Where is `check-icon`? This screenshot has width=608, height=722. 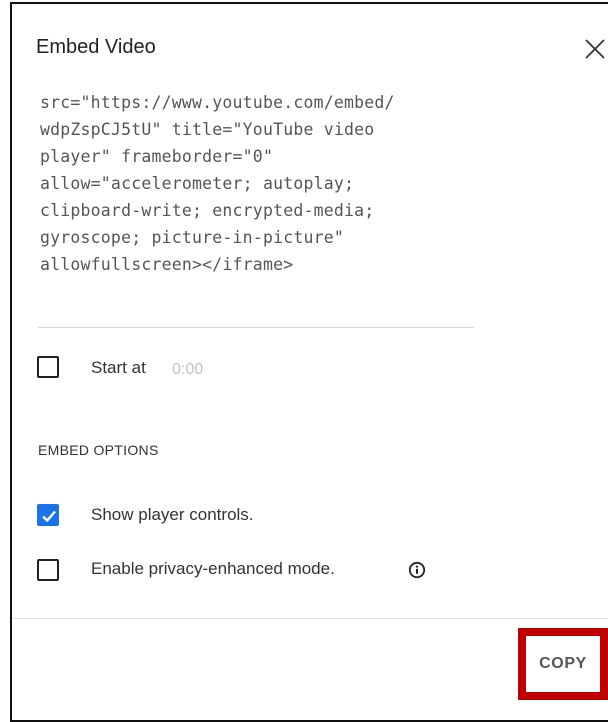 check-icon is located at coordinates (49, 516).